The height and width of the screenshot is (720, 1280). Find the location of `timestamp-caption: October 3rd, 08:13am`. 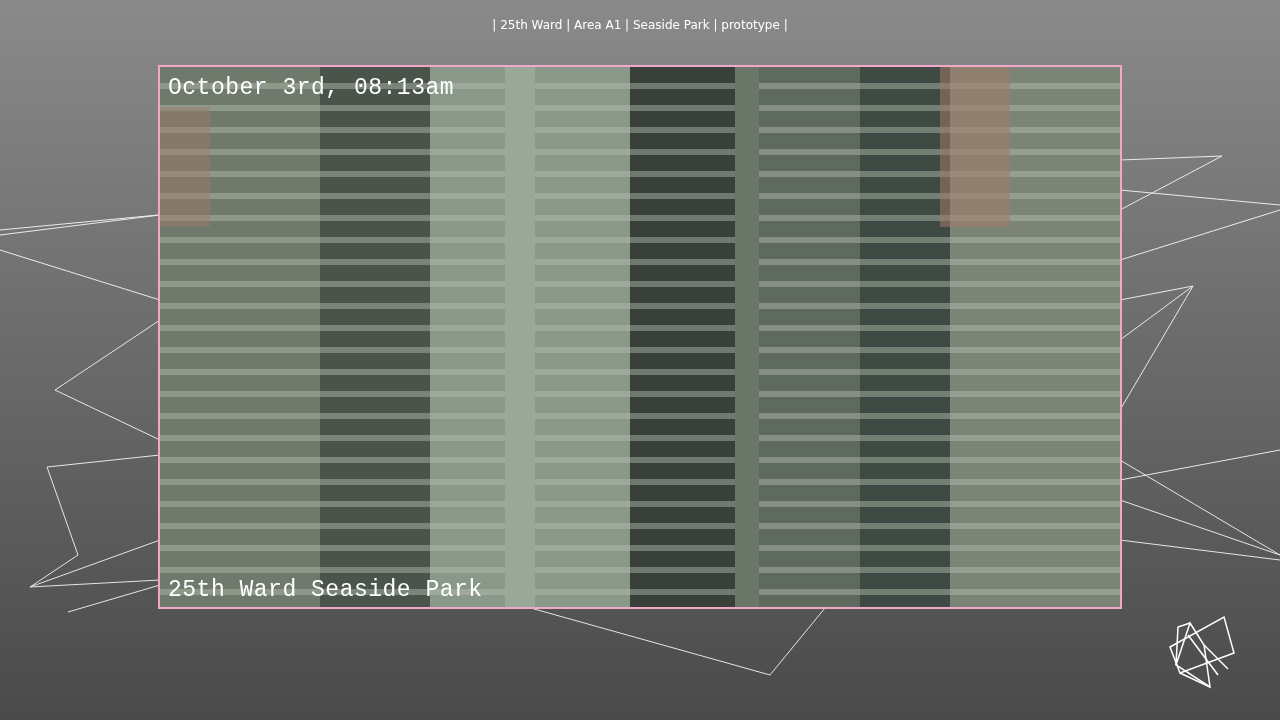

timestamp-caption: October 3rd, 08:13am is located at coordinates (311, 88).